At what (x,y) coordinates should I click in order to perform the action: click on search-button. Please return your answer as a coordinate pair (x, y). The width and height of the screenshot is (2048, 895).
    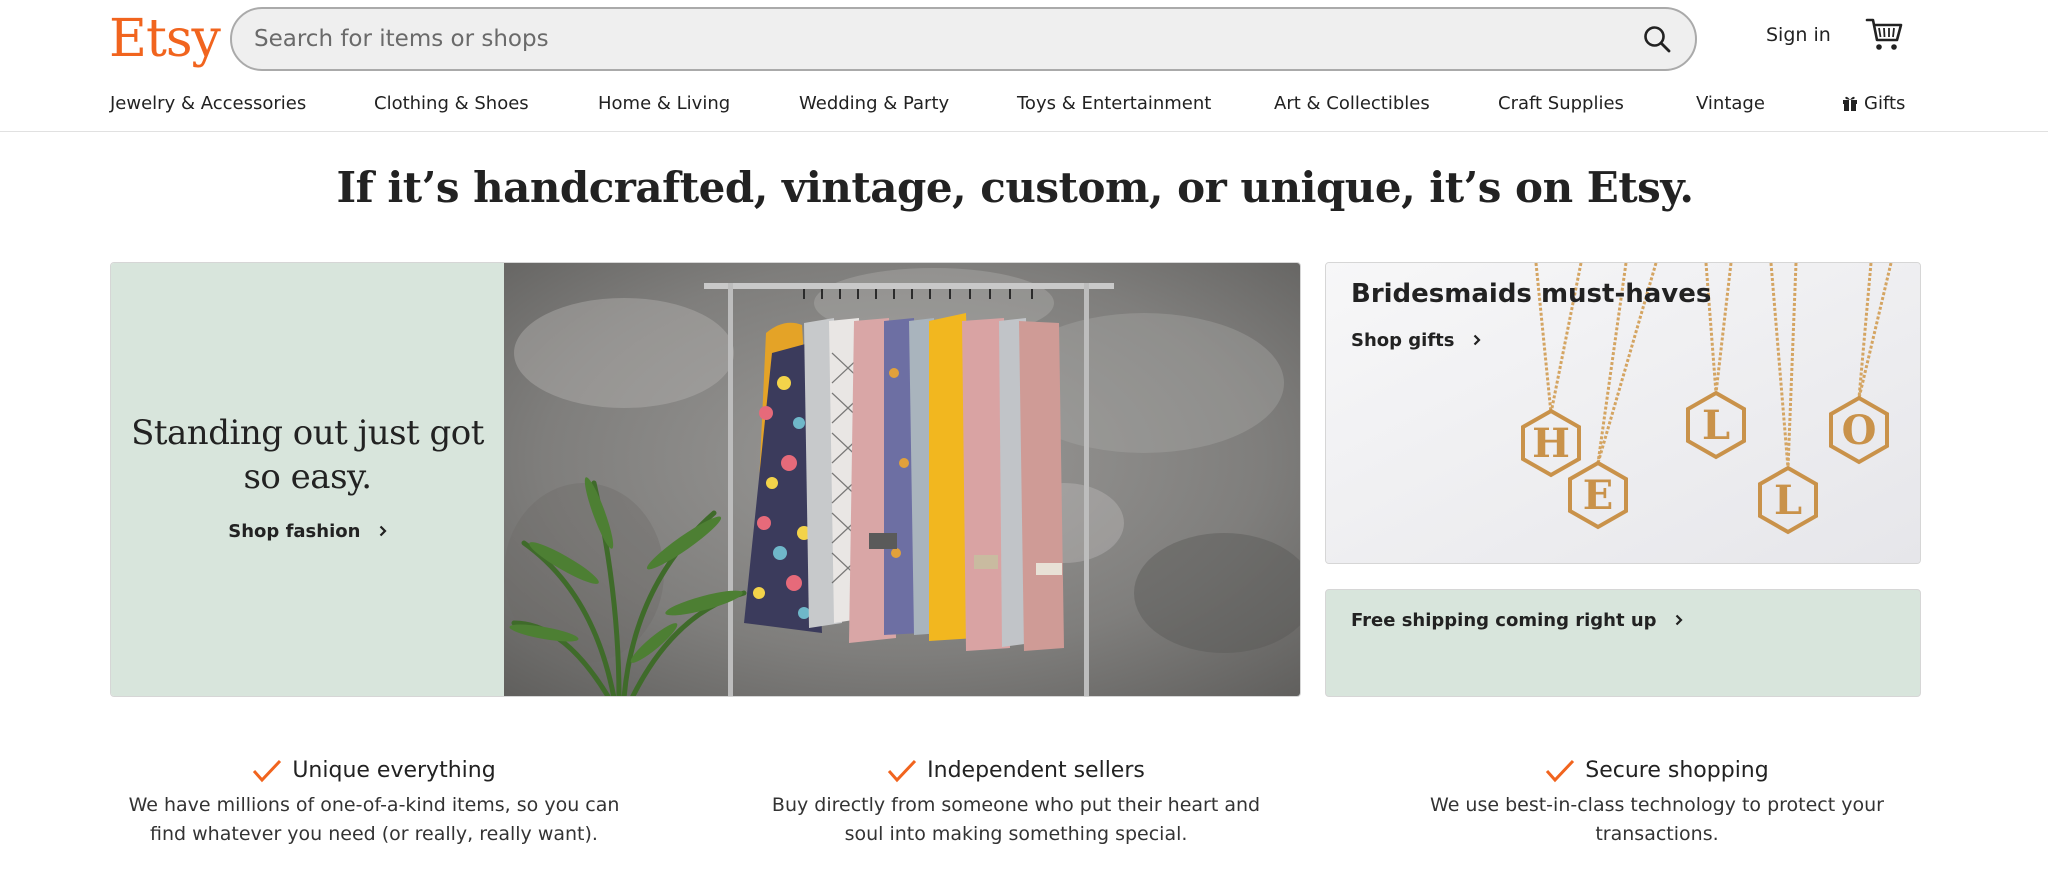
    Looking at the image, I should click on (1657, 39).